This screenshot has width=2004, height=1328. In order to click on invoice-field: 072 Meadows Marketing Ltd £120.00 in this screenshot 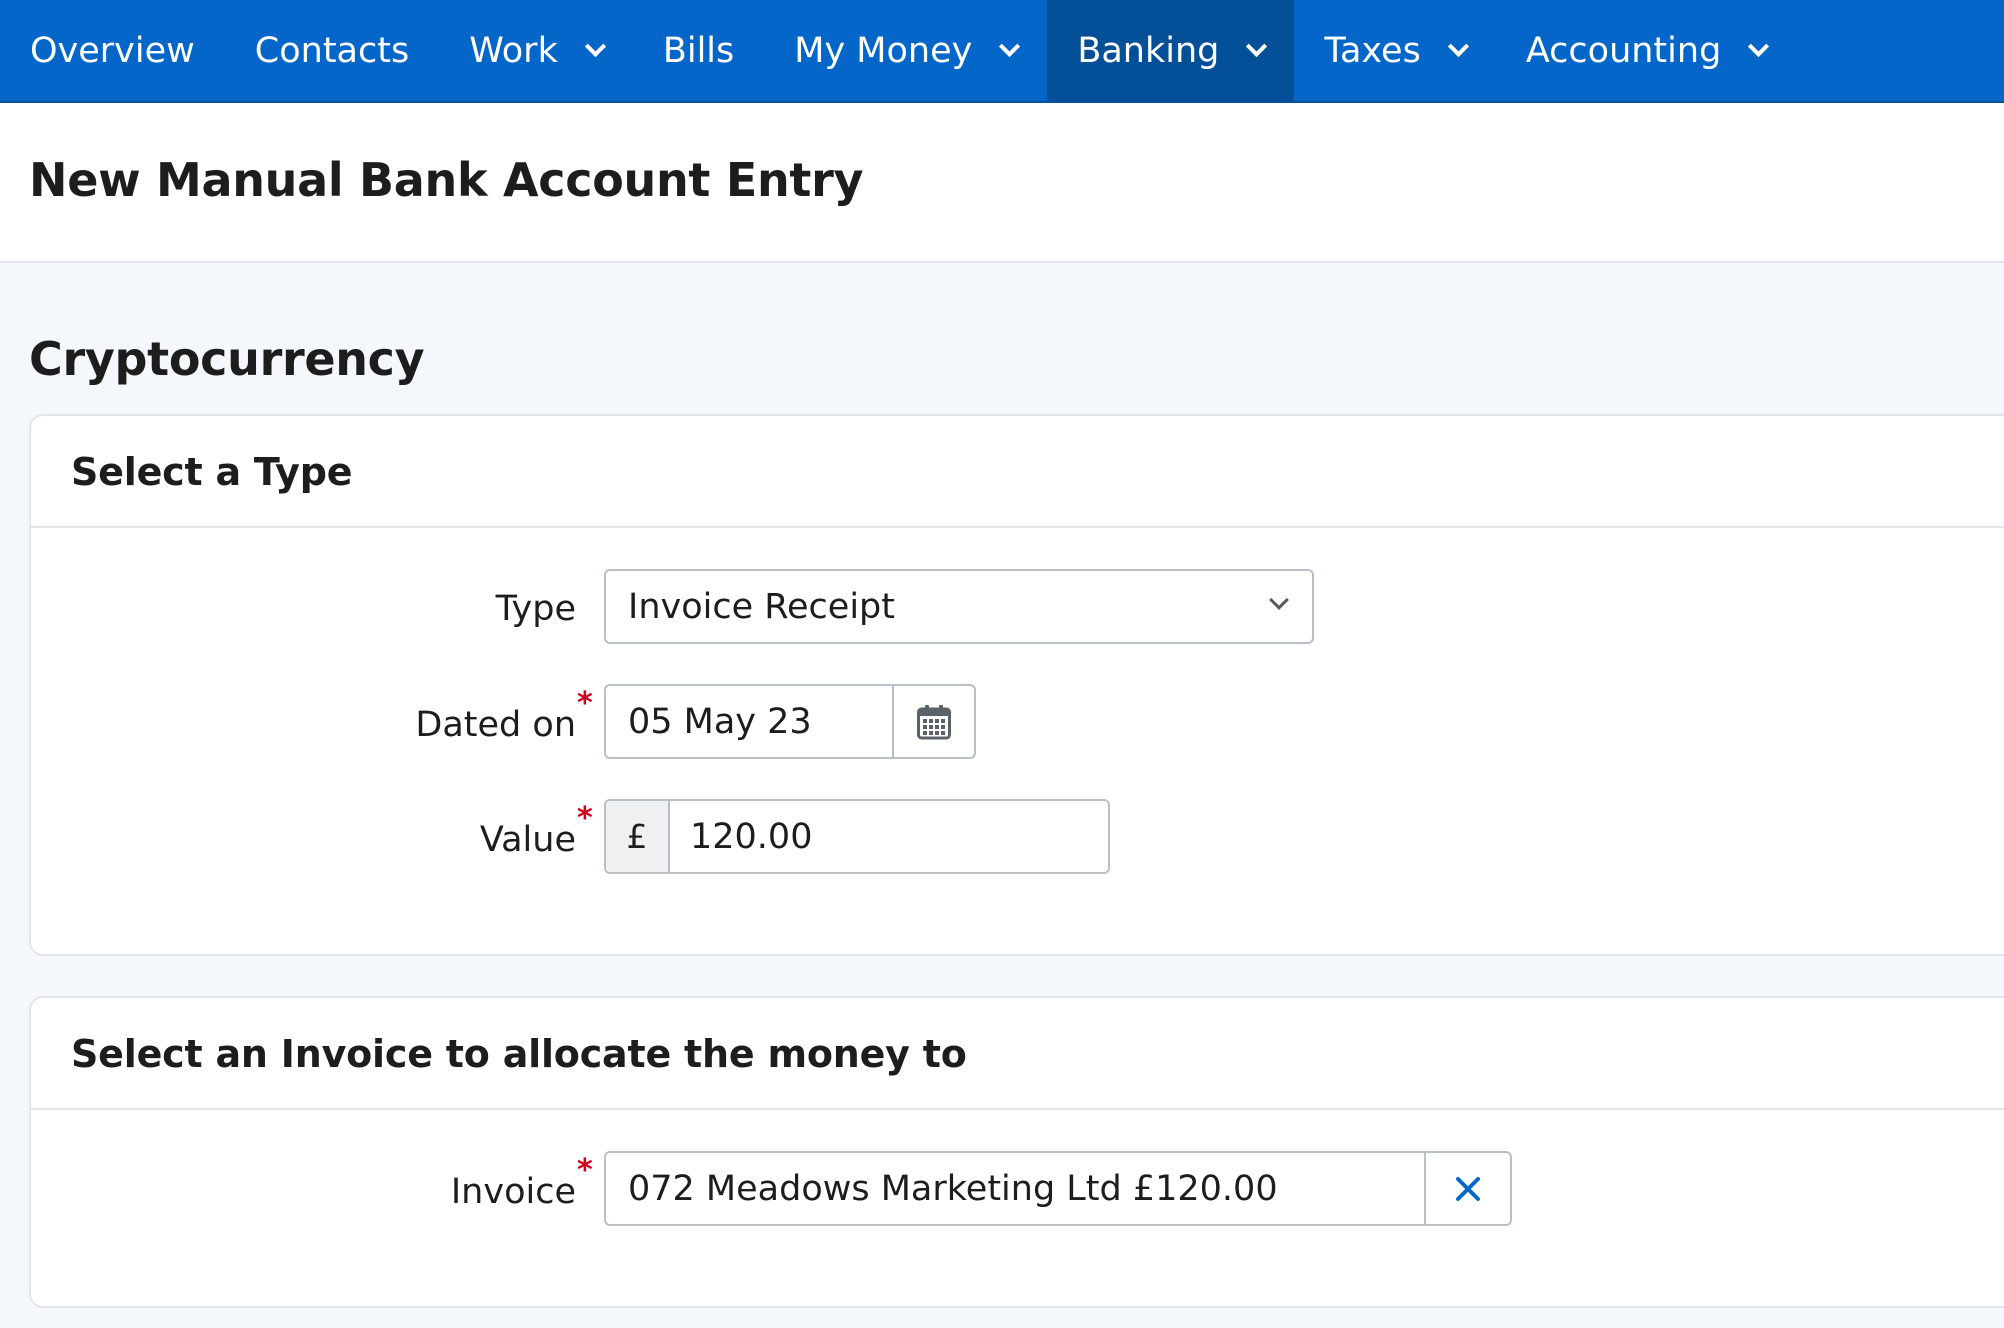, I will do `click(1058, 1188)`.